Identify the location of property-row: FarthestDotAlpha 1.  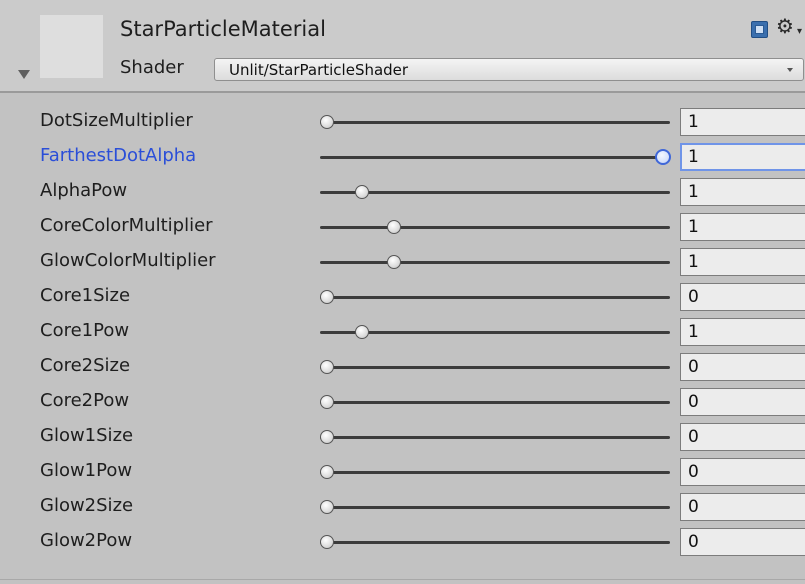
(402, 156).